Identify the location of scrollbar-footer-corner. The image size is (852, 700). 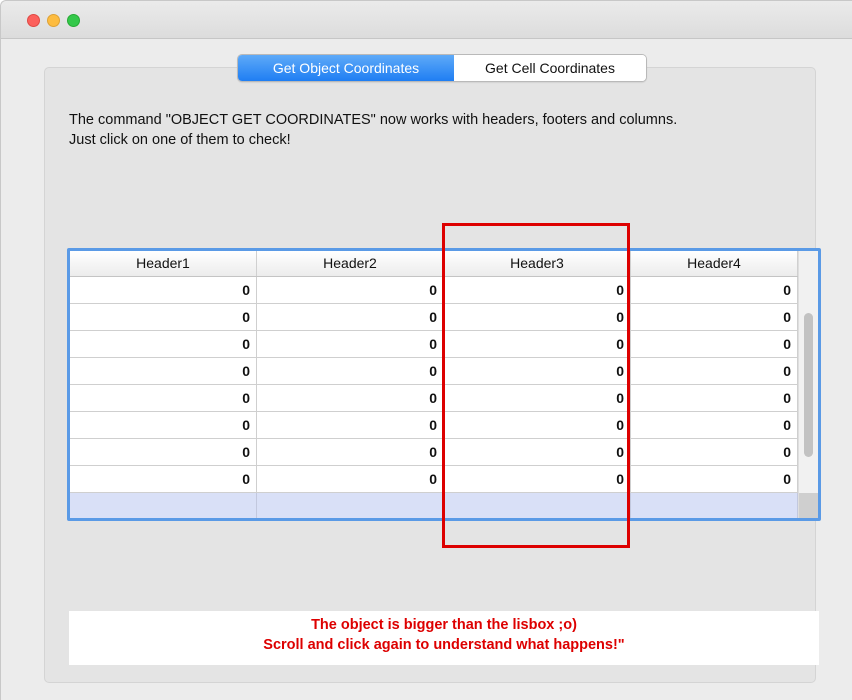
(808, 505).